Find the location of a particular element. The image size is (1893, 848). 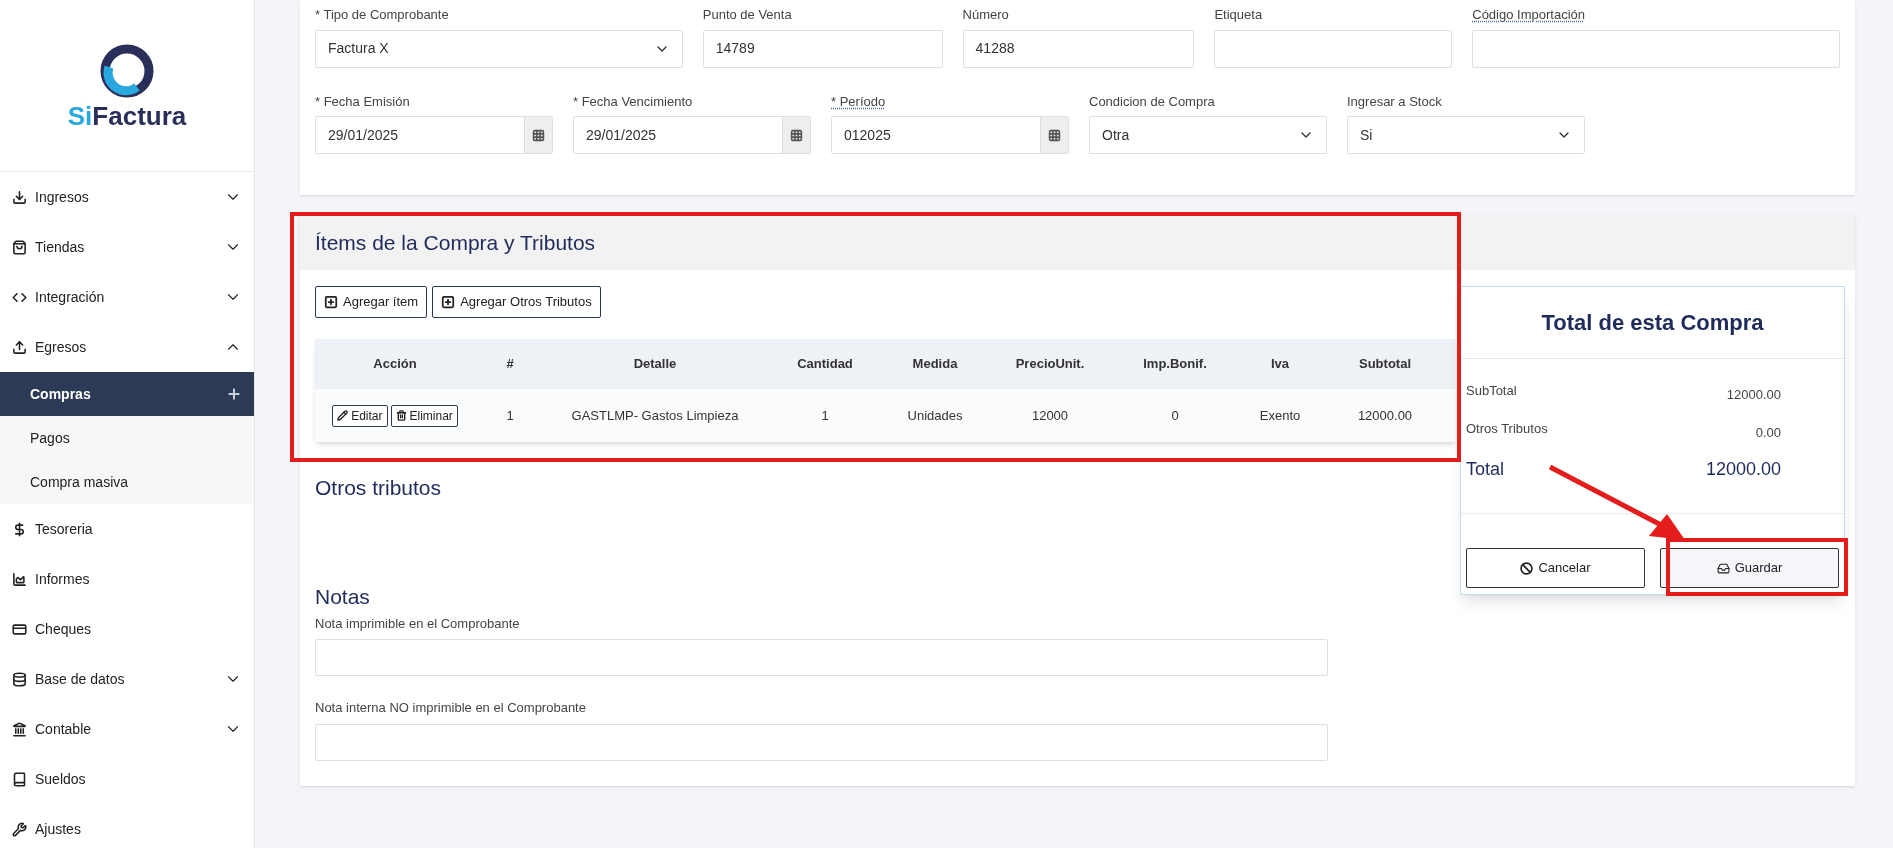

input-field: 41288 is located at coordinates (1078, 48).